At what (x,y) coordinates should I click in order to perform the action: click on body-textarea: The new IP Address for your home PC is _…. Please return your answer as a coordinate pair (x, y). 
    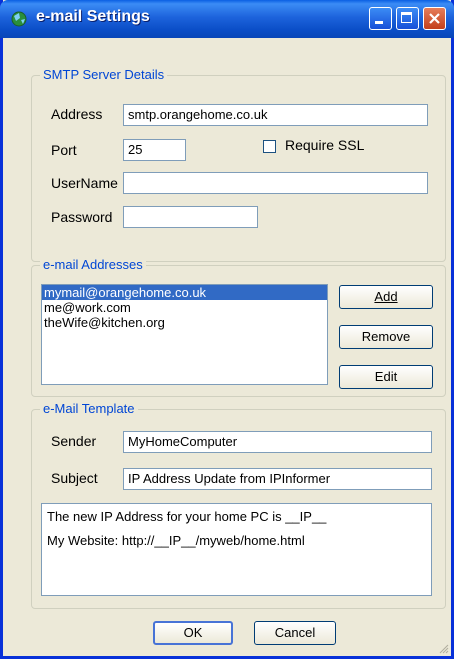
    Looking at the image, I should click on (236, 549).